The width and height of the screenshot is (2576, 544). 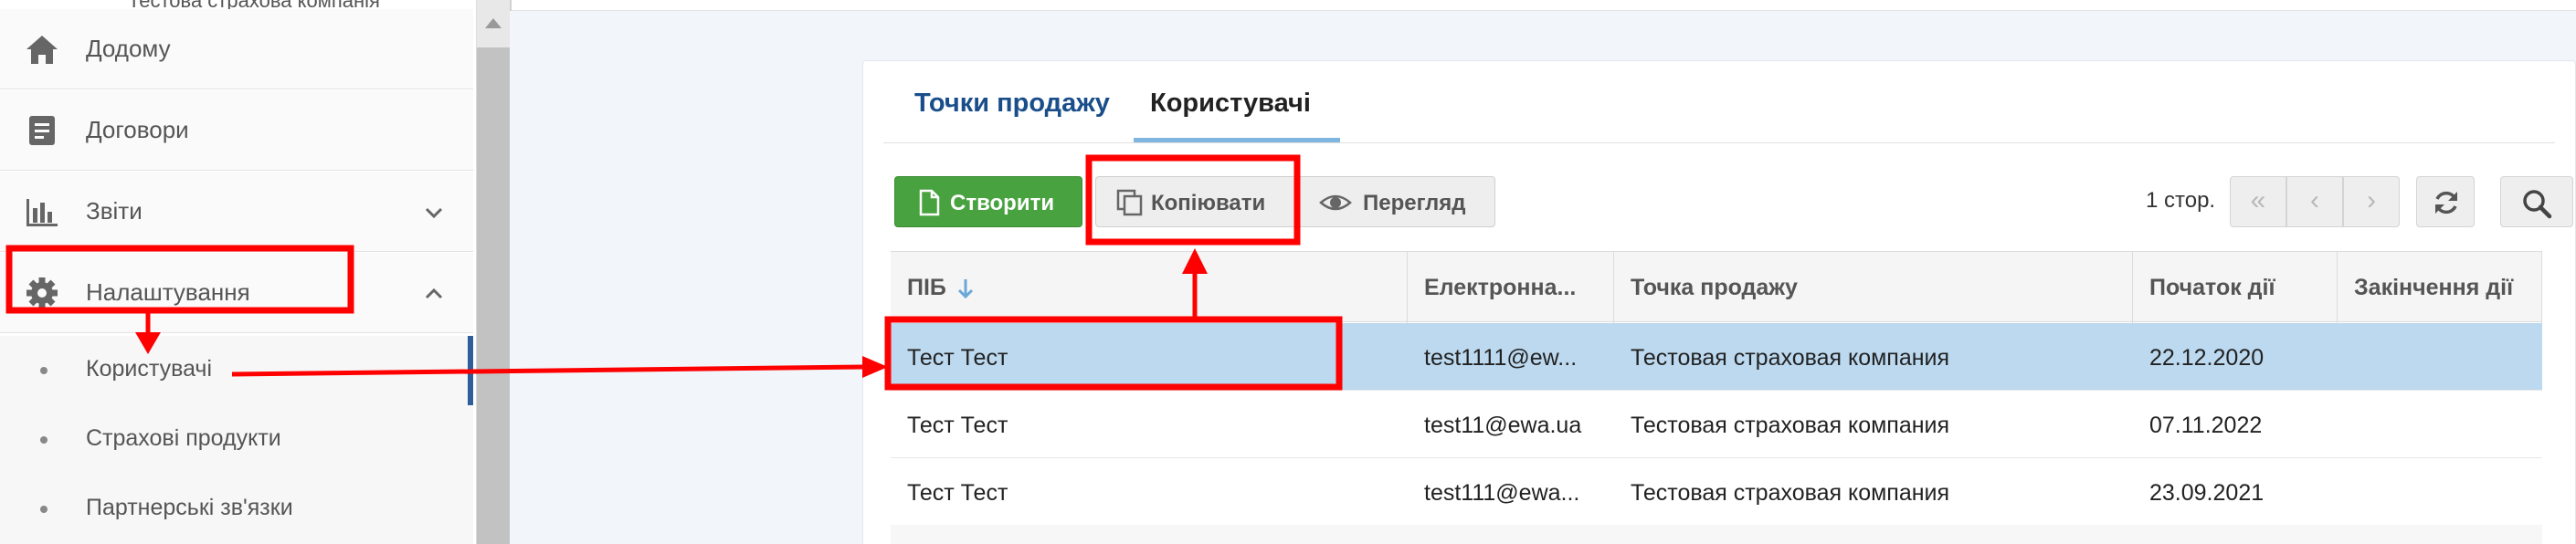 I want to click on cell-start-date: 22.12.2020, so click(x=2207, y=358).